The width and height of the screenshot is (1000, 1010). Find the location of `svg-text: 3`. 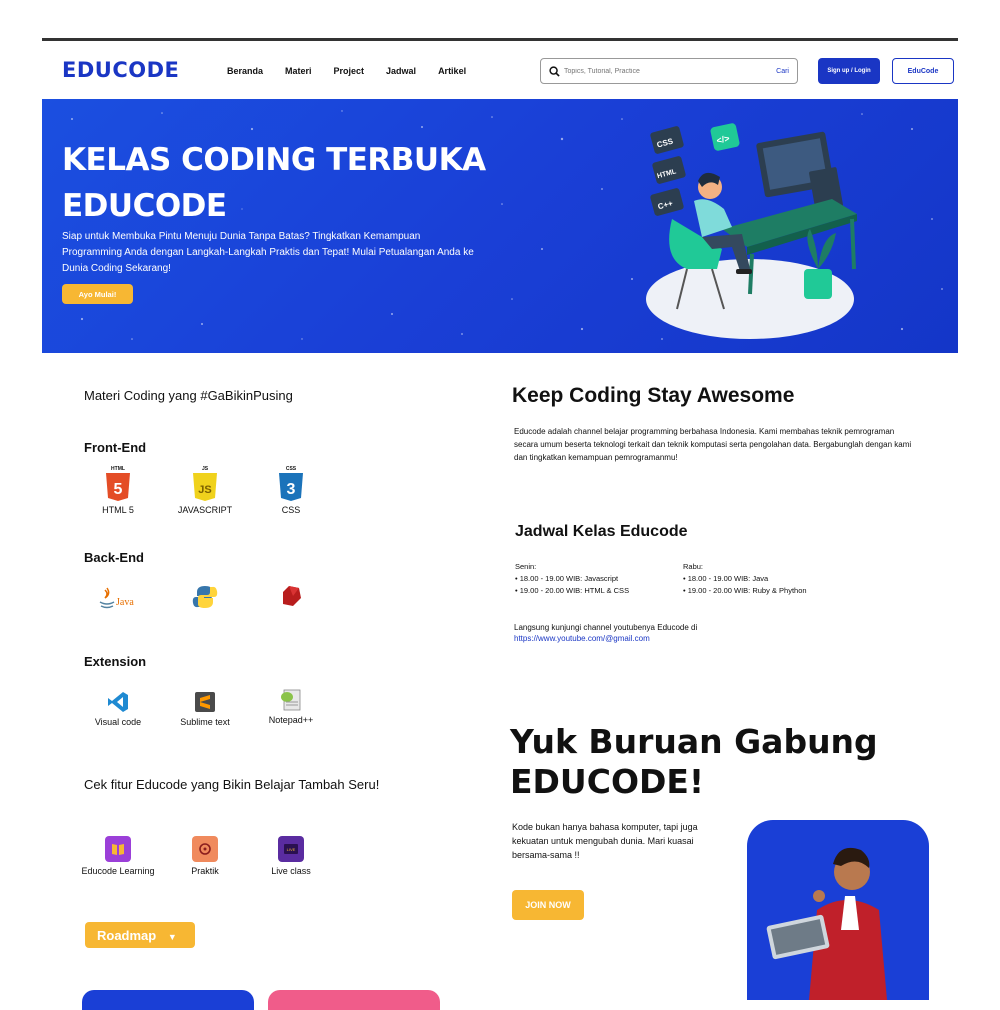

svg-text: 3 is located at coordinates (291, 489).